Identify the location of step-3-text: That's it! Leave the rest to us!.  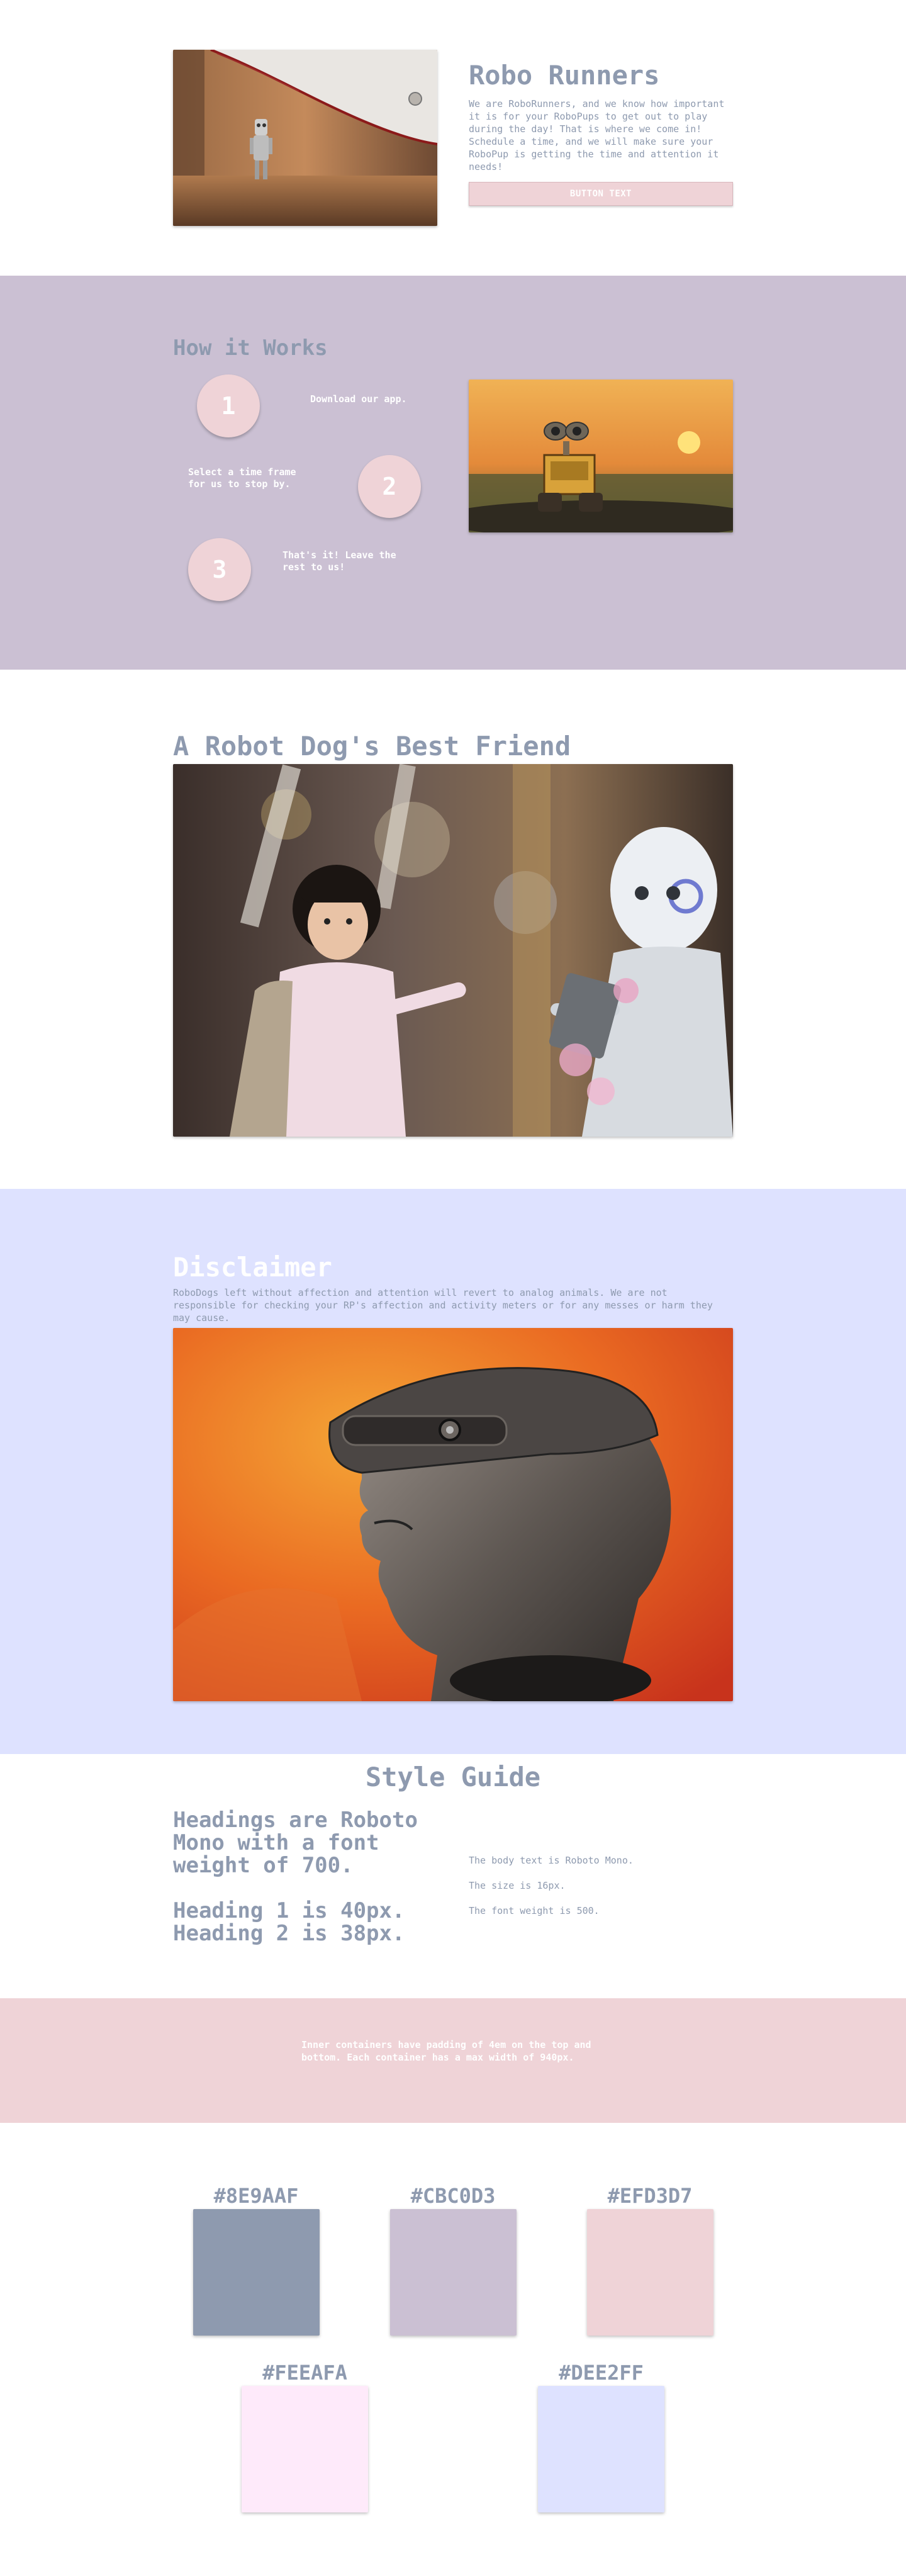
(339, 561).